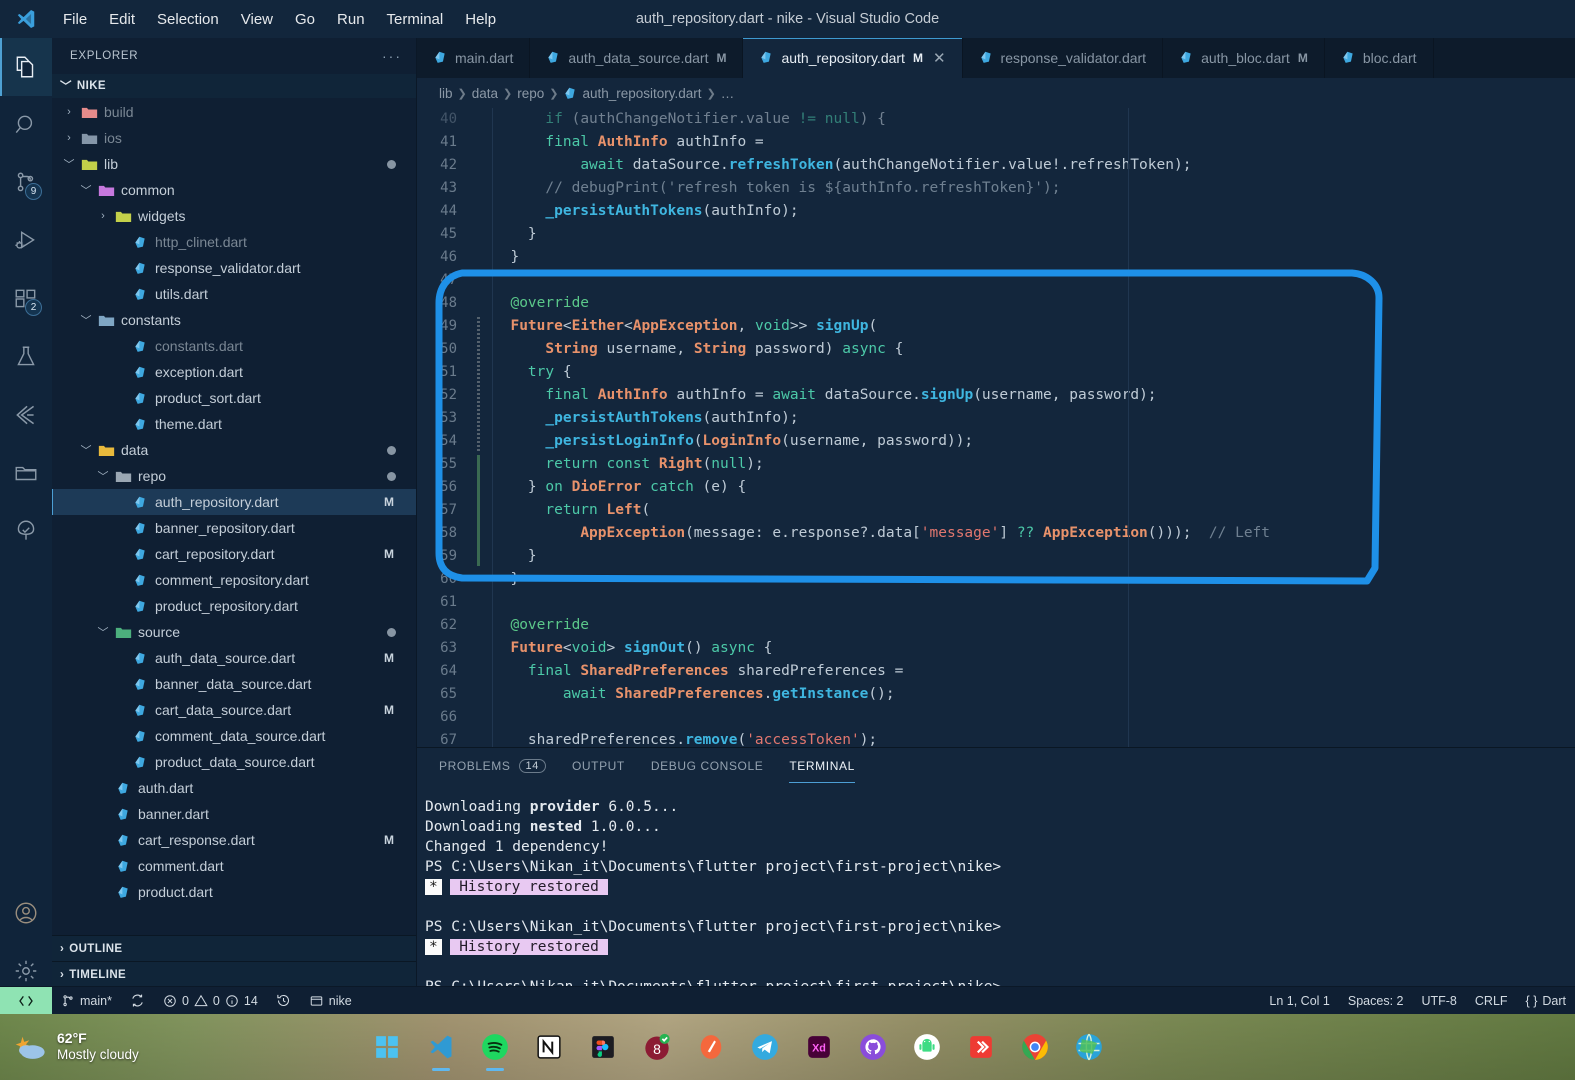 This screenshot has width=1575, height=1080. I want to click on tree-file-banner_data_source-dart: banner_data_source.dart, so click(234, 684).